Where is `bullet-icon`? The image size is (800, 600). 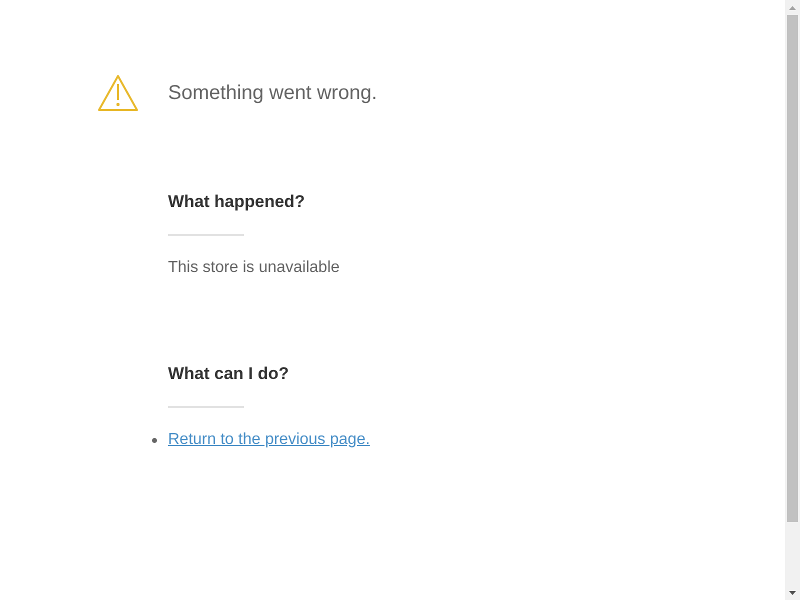
bullet-icon is located at coordinates (154, 440).